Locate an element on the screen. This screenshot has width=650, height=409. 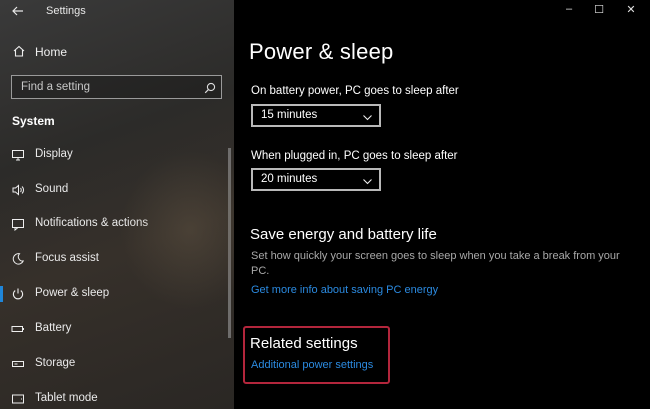
dropdown-value: 20 minutes is located at coordinates (289, 179).